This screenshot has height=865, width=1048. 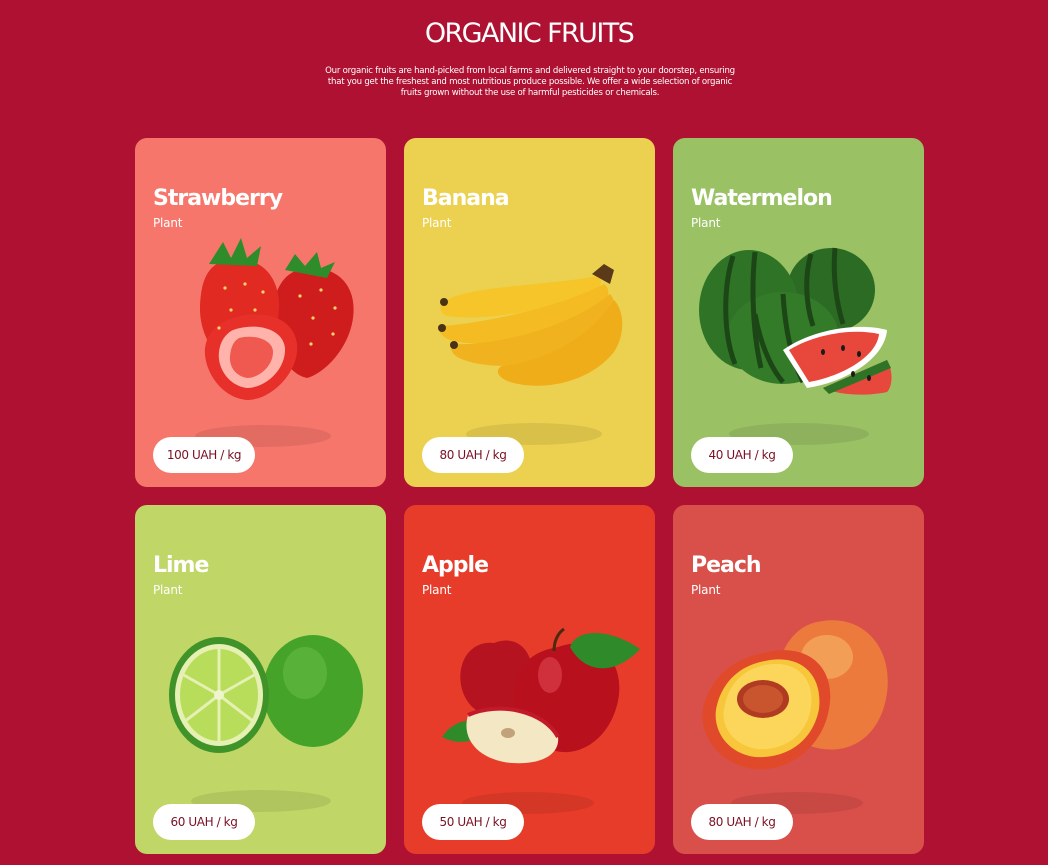 I want to click on peach-icon, so click(x=795, y=717).